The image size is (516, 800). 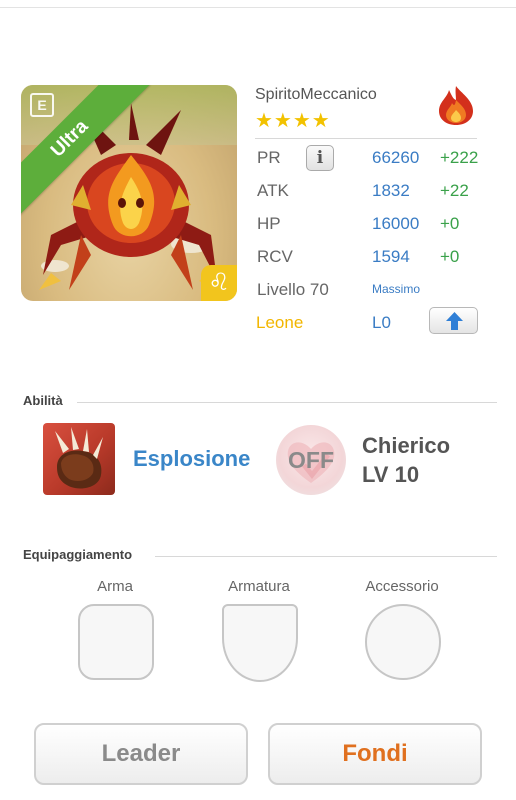 I want to click on level-status: Massimo, so click(x=396, y=289).